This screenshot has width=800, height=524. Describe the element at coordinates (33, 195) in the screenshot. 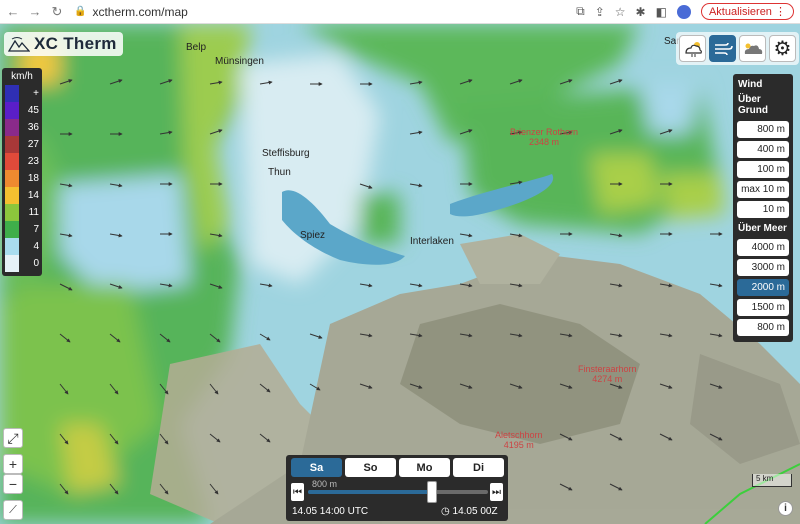

I see `legend-label: 14` at that location.